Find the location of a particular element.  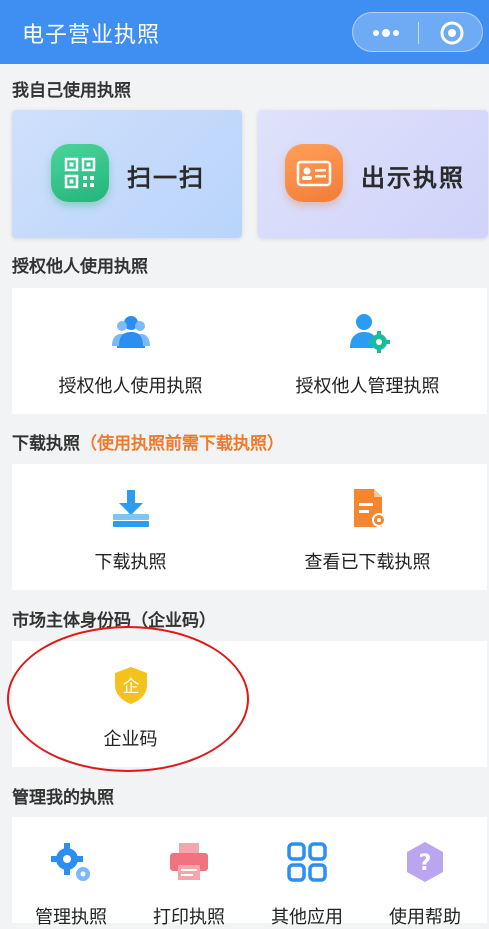

help-button: ? 使用帮助 is located at coordinates (425, 872).